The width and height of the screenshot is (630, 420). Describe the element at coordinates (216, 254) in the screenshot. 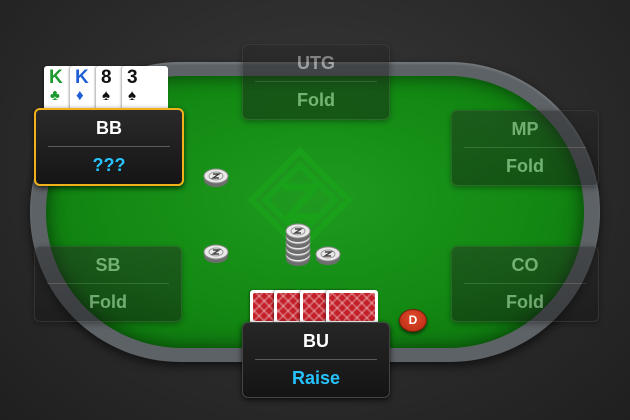

I see `sb-chip-stack` at that location.